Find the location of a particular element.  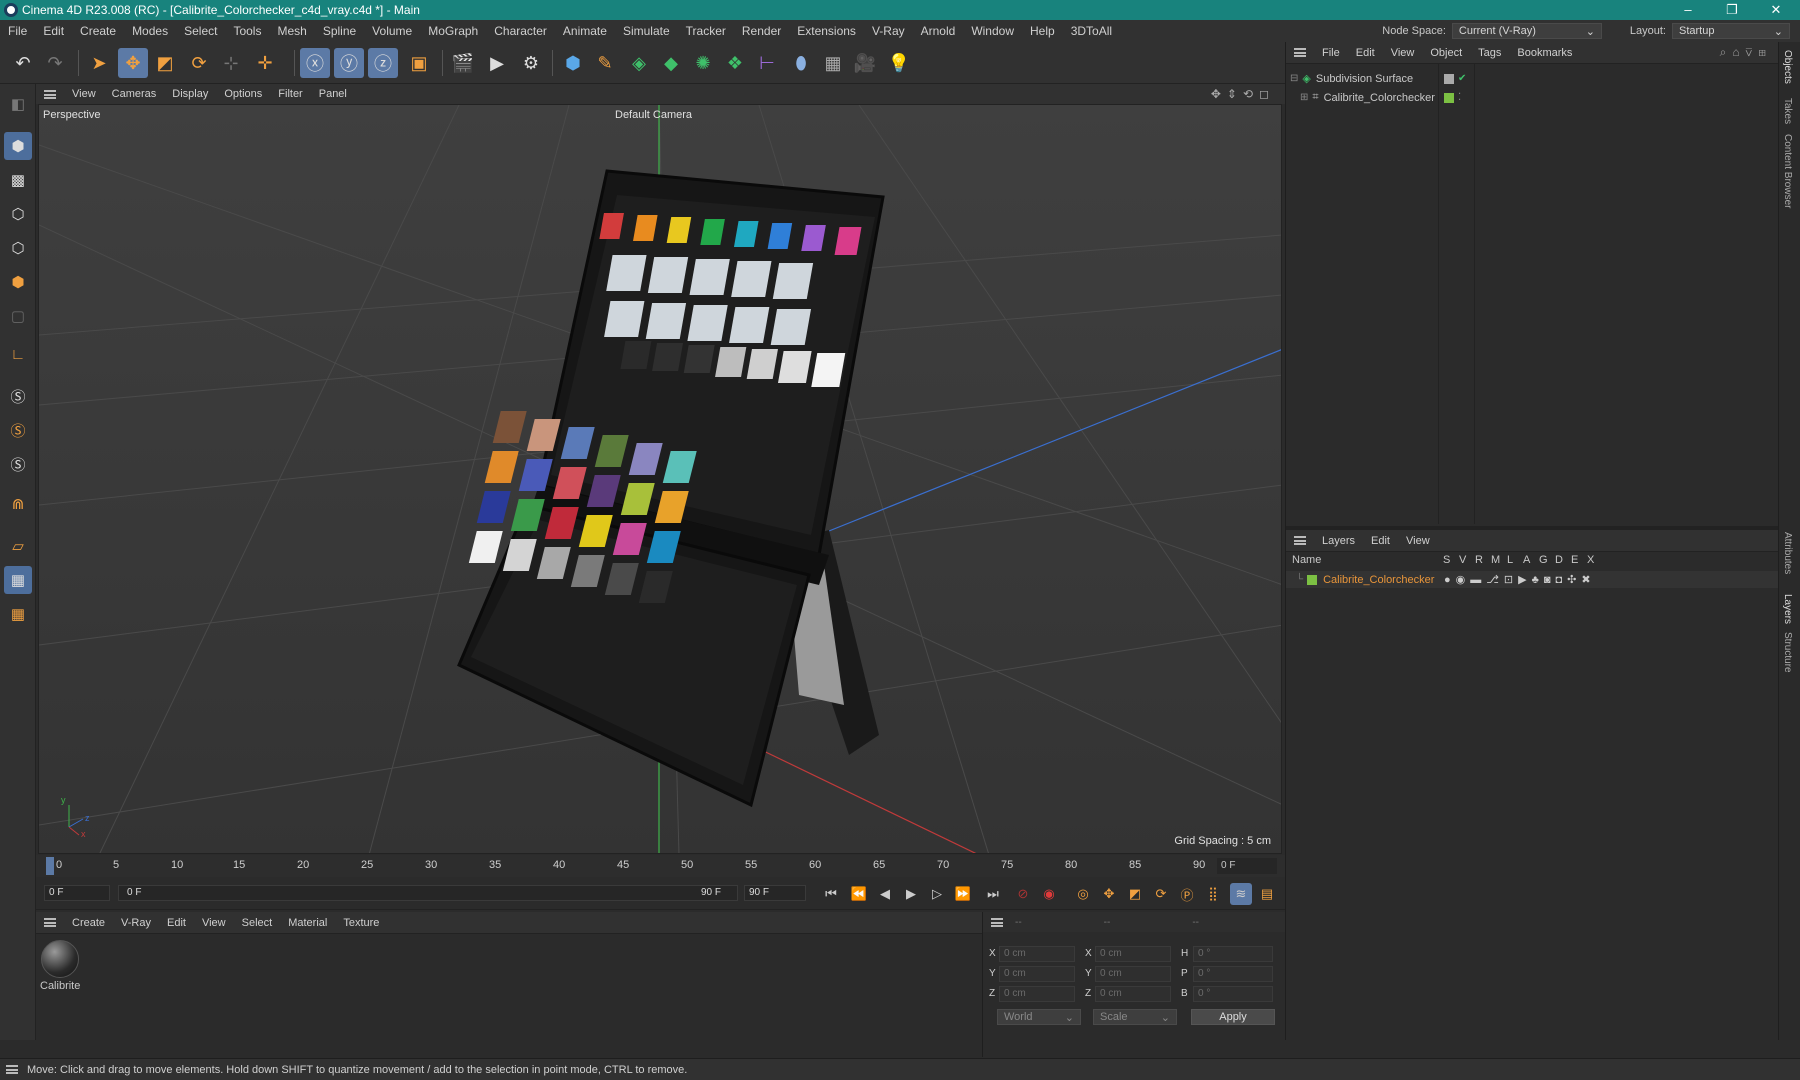

size-y-field: 0 cm is located at coordinates (1133, 974).